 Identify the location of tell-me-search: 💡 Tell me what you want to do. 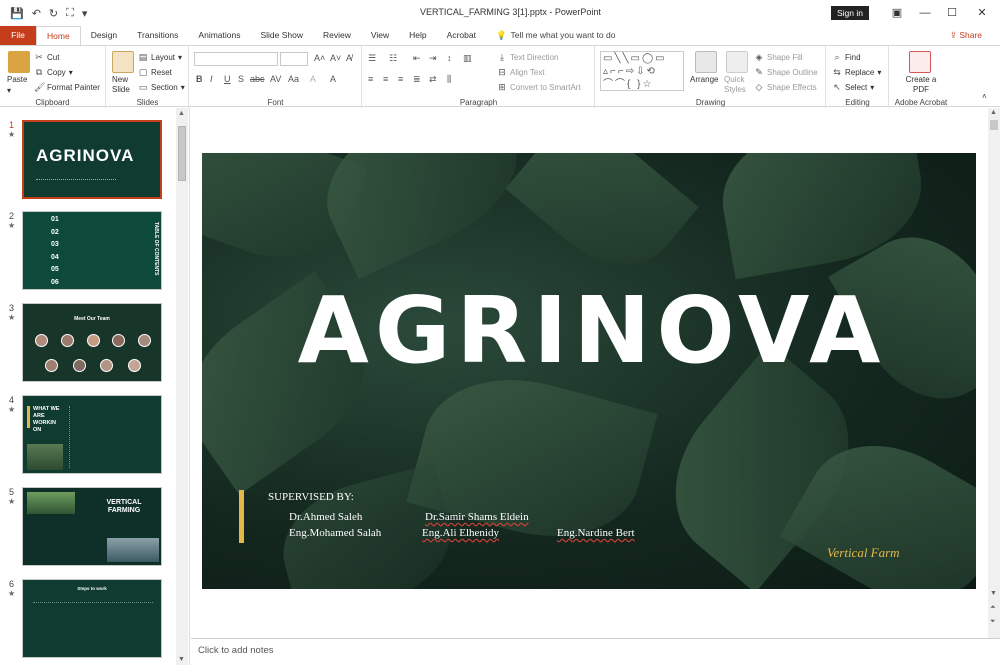
(550, 35).